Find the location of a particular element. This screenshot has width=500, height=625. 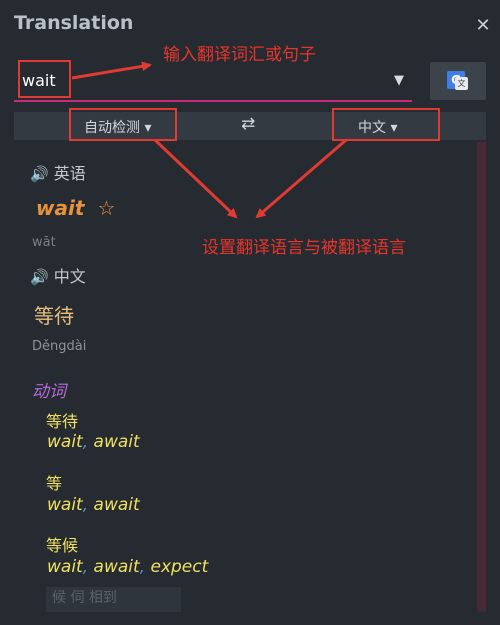

annotation-arrows is located at coordinates (209, 140).